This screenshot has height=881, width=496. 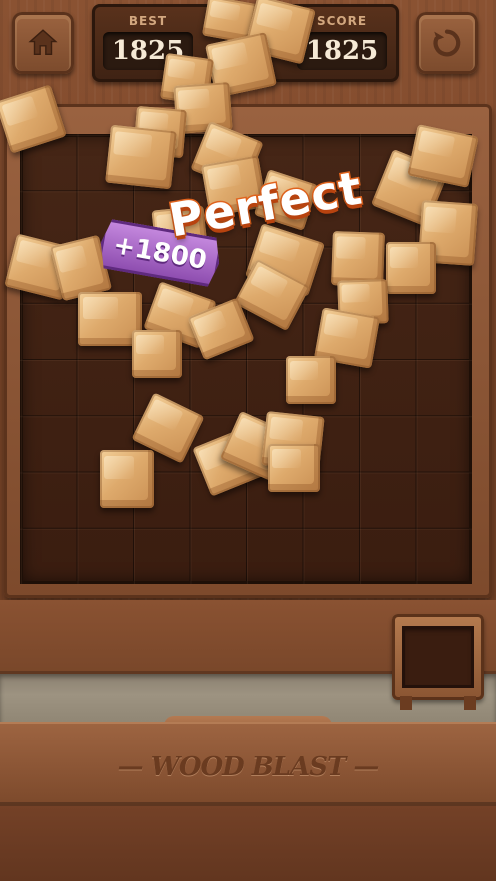 What do you see at coordinates (438, 657) in the screenshot?
I see `hold-slot-well` at bounding box center [438, 657].